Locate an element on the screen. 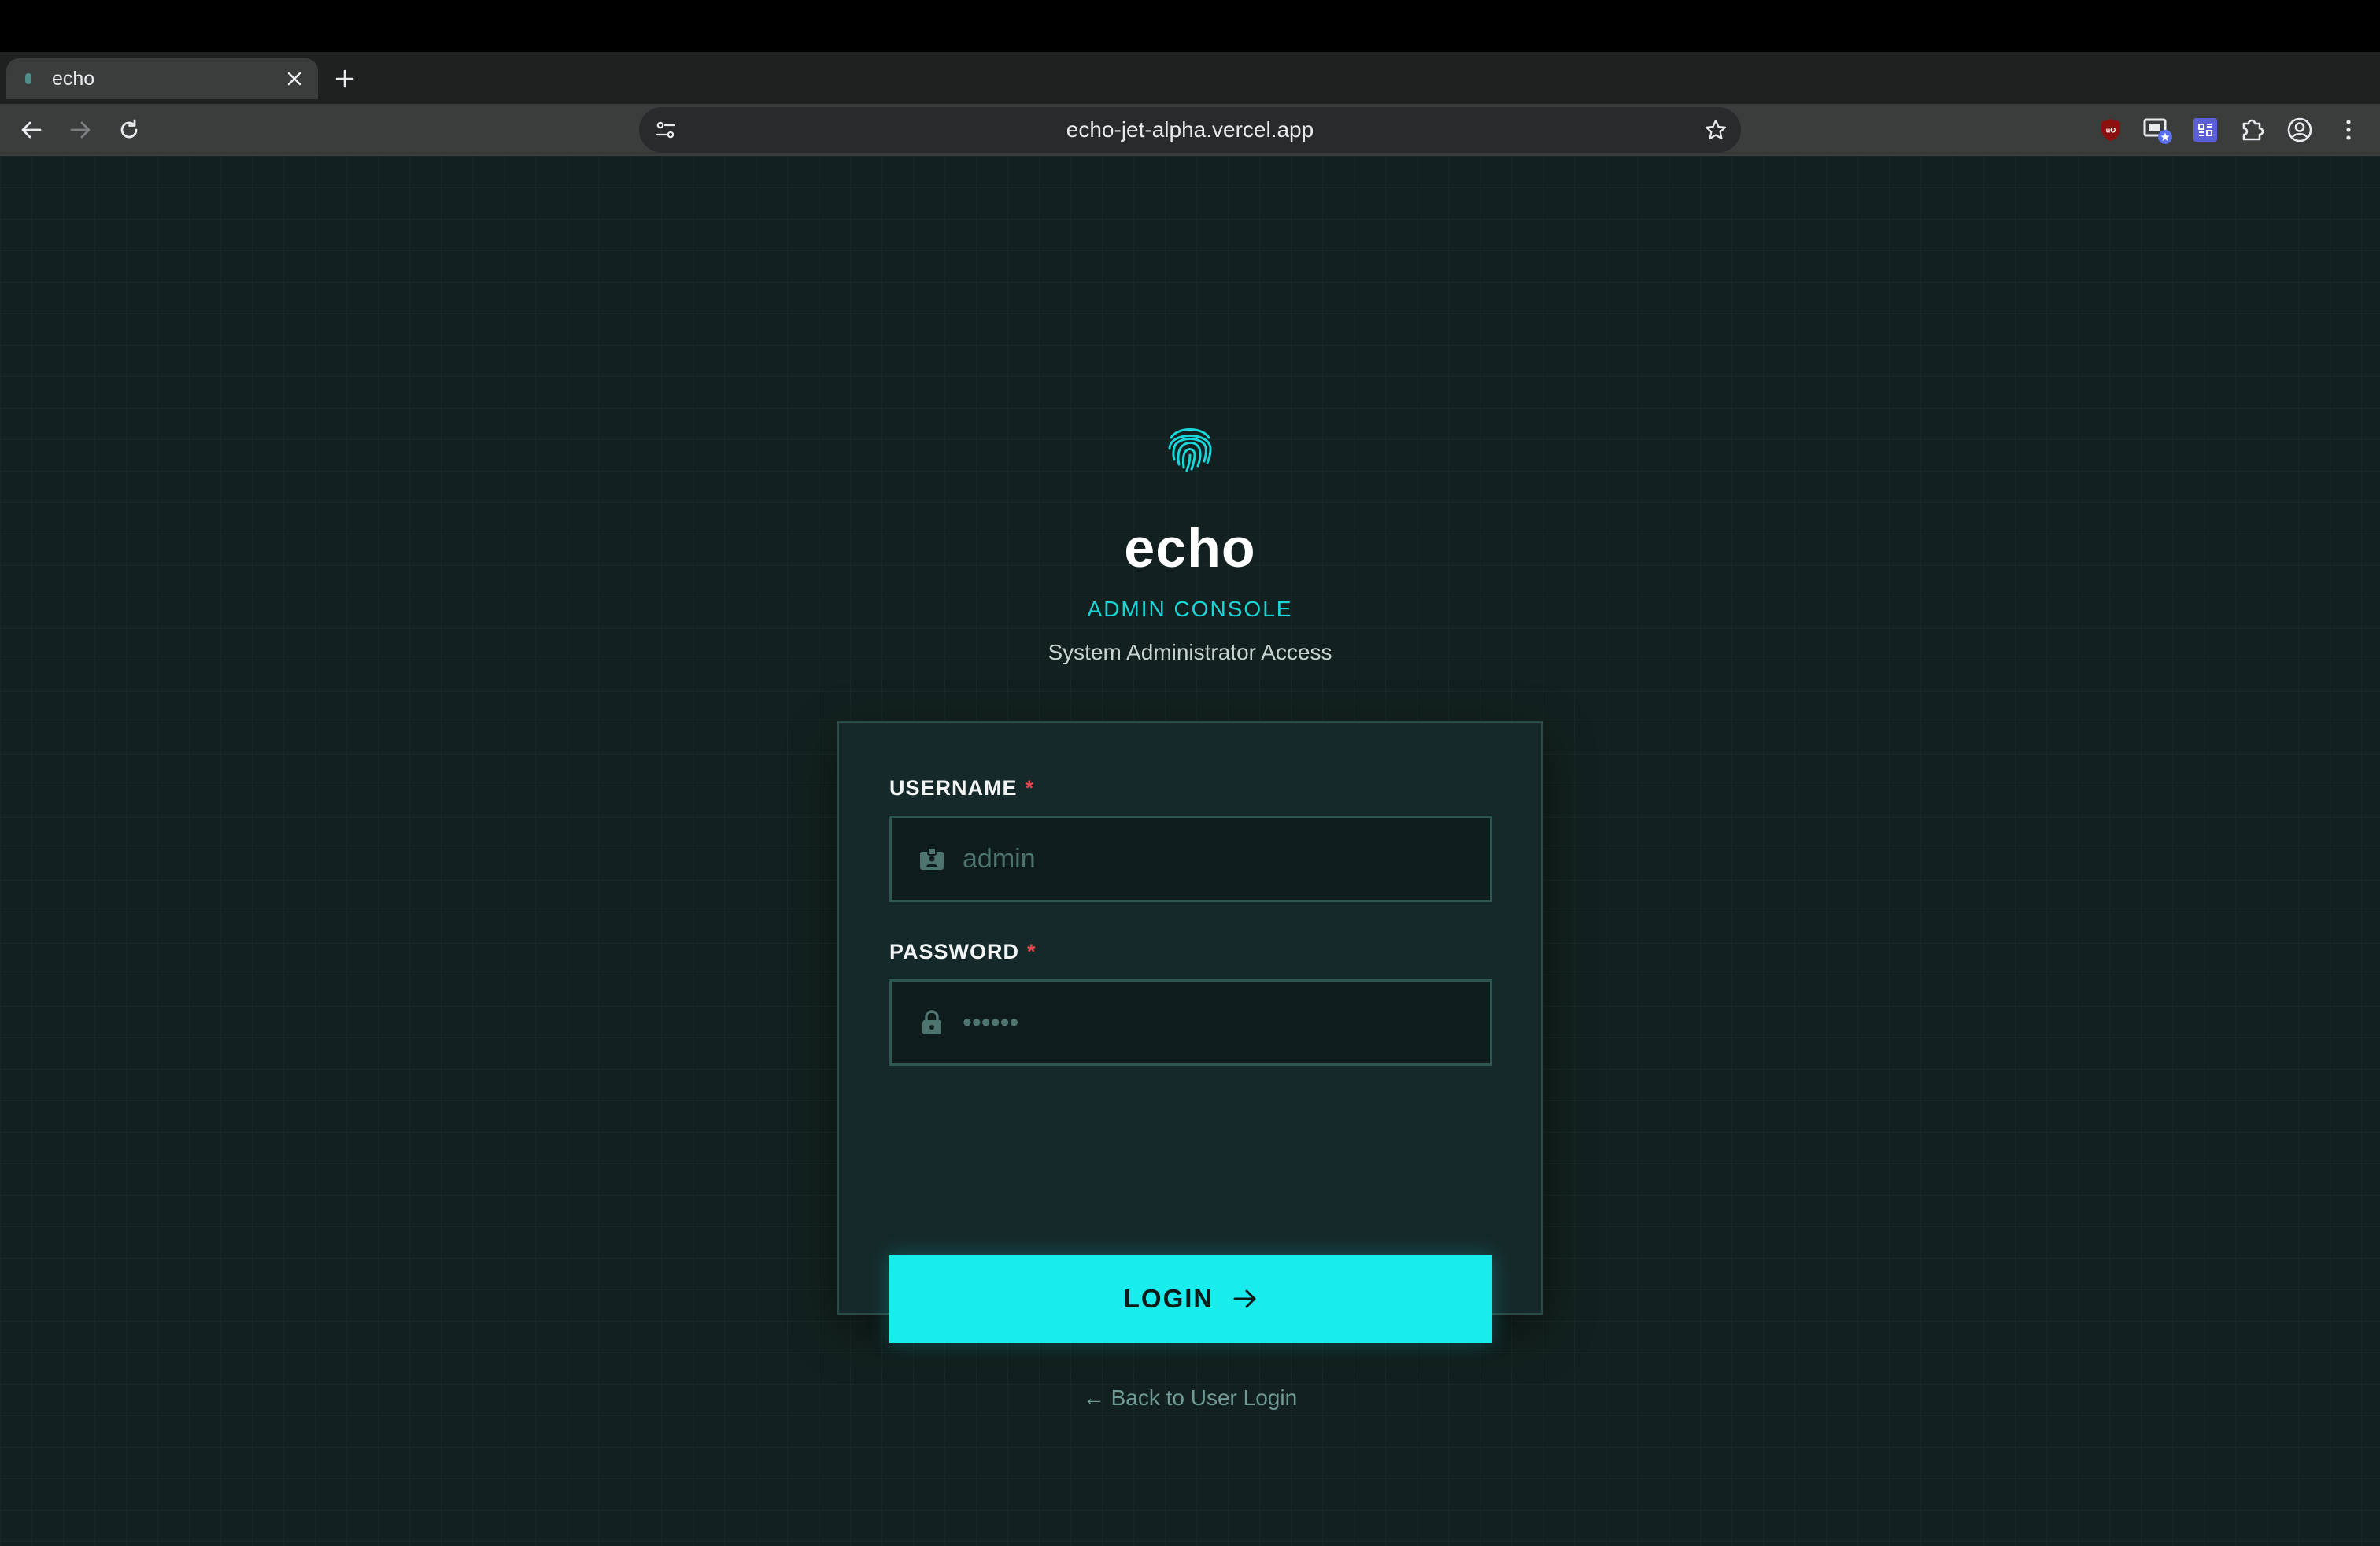 This screenshot has width=2380, height=1546. password-label-text: PASSWORD is located at coordinates (954, 951).